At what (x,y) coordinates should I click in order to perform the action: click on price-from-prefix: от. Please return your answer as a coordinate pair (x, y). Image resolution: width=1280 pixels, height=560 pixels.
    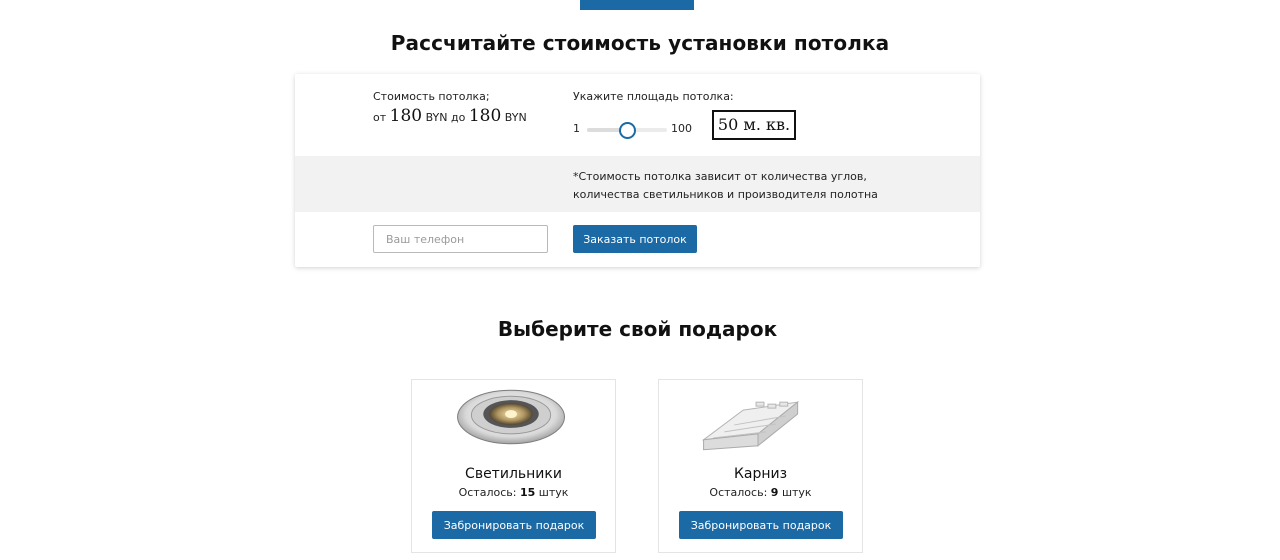
    Looking at the image, I should click on (380, 117).